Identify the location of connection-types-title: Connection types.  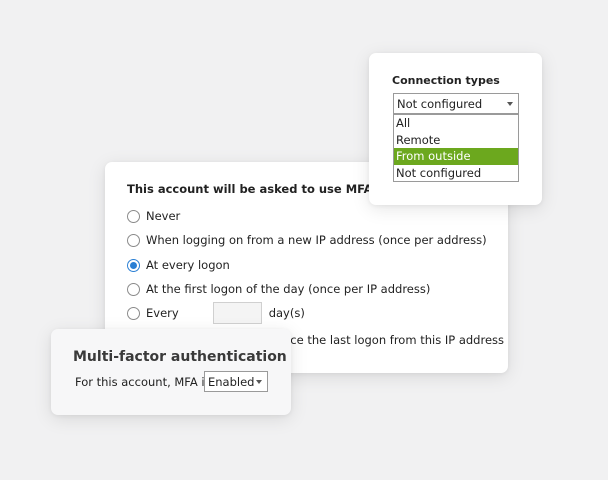
(446, 80).